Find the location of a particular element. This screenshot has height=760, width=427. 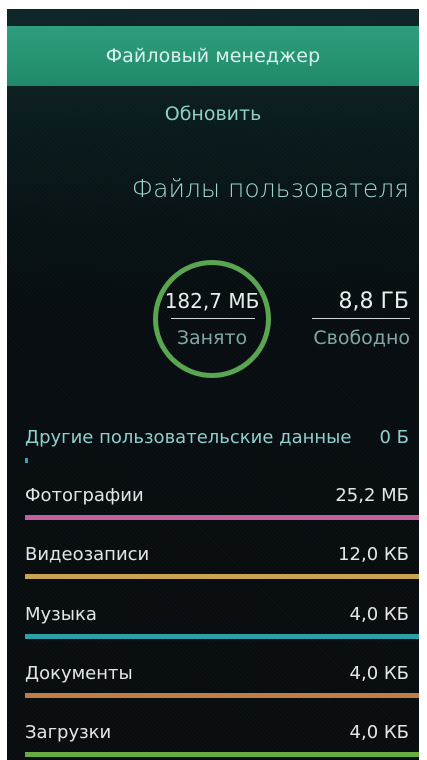

storage-usage-ring is located at coordinates (212, 319).